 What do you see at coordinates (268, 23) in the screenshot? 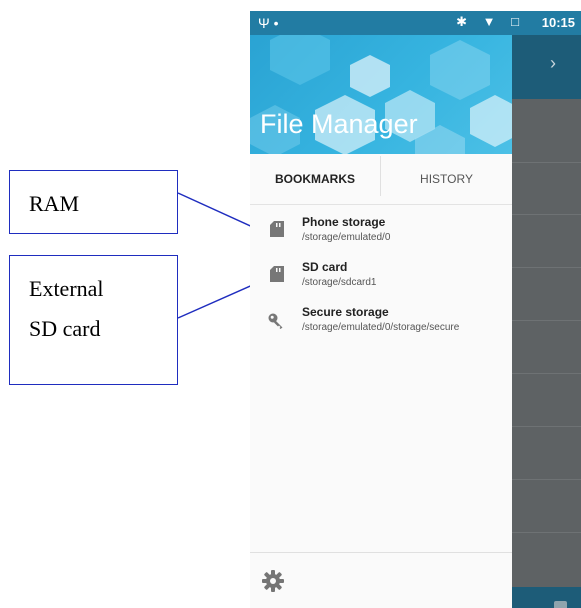
I see `status-left-icons: Ψ •` at bounding box center [268, 23].